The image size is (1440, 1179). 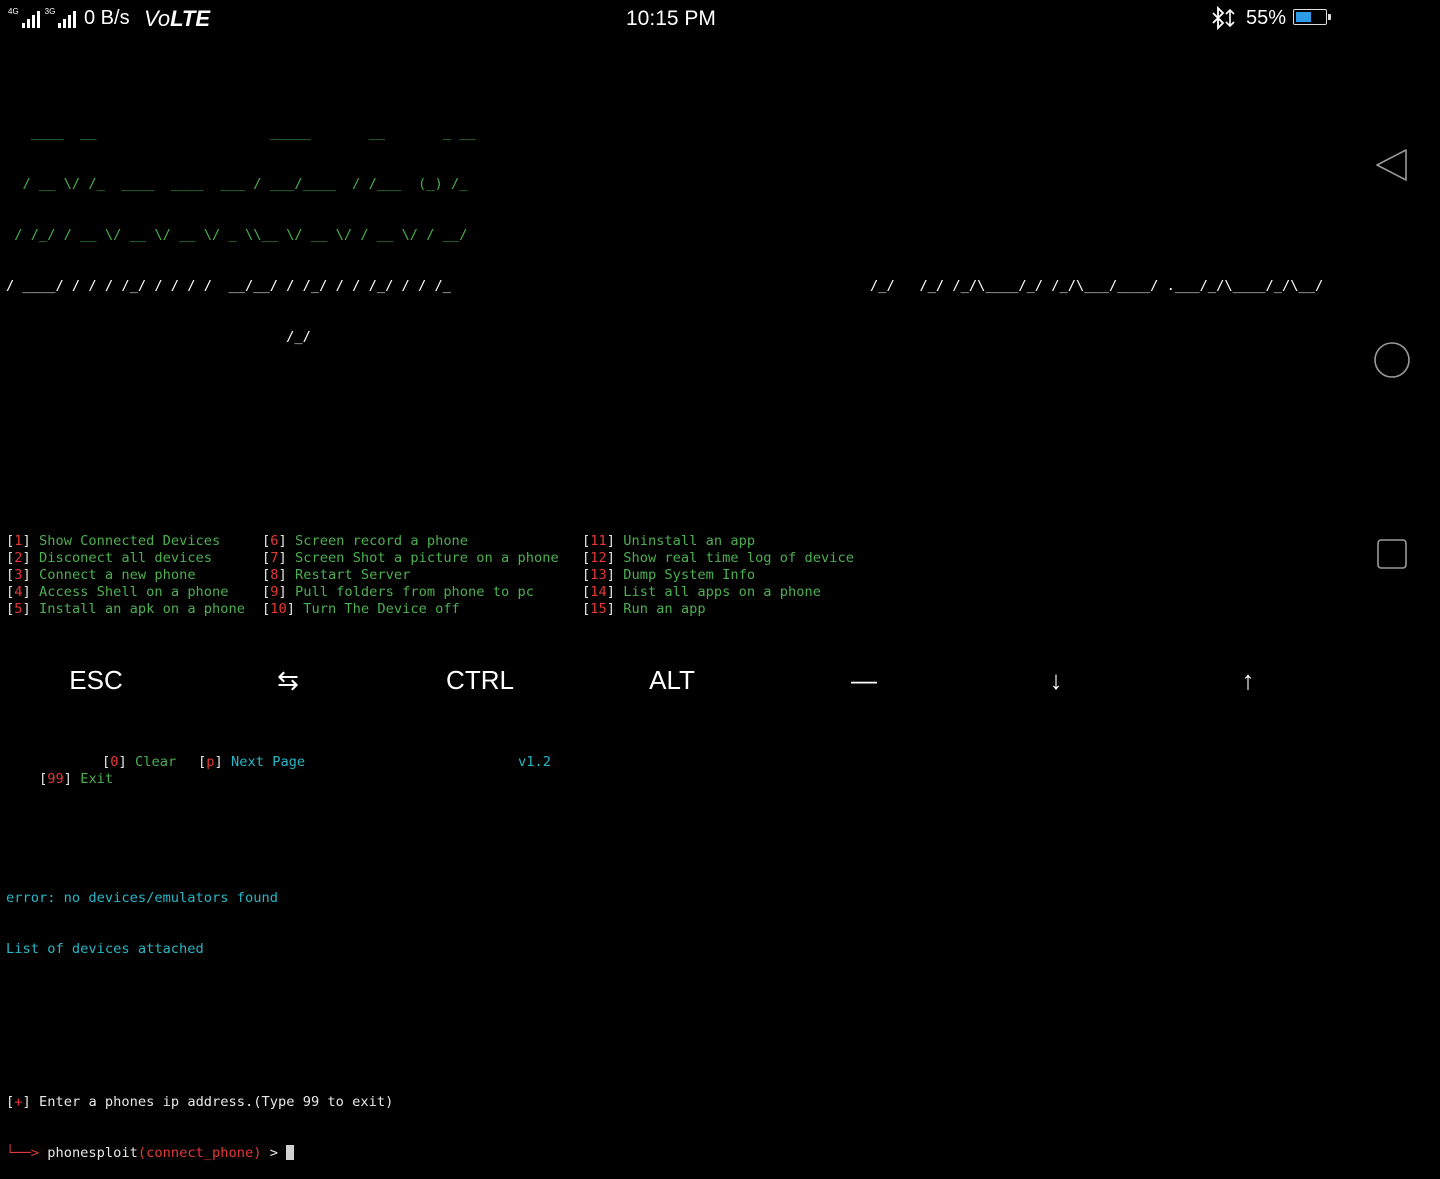 What do you see at coordinates (288, 680) in the screenshot?
I see `tab-key: ⇆` at bounding box center [288, 680].